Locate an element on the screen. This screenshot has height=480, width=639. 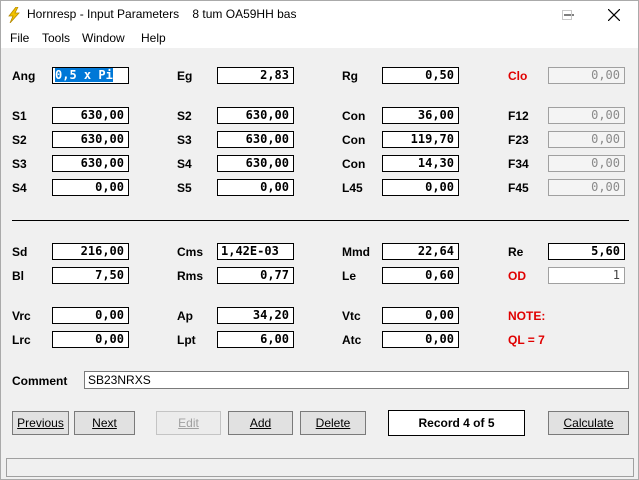
lightning-bolt-icon is located at coordinates (14, 15).